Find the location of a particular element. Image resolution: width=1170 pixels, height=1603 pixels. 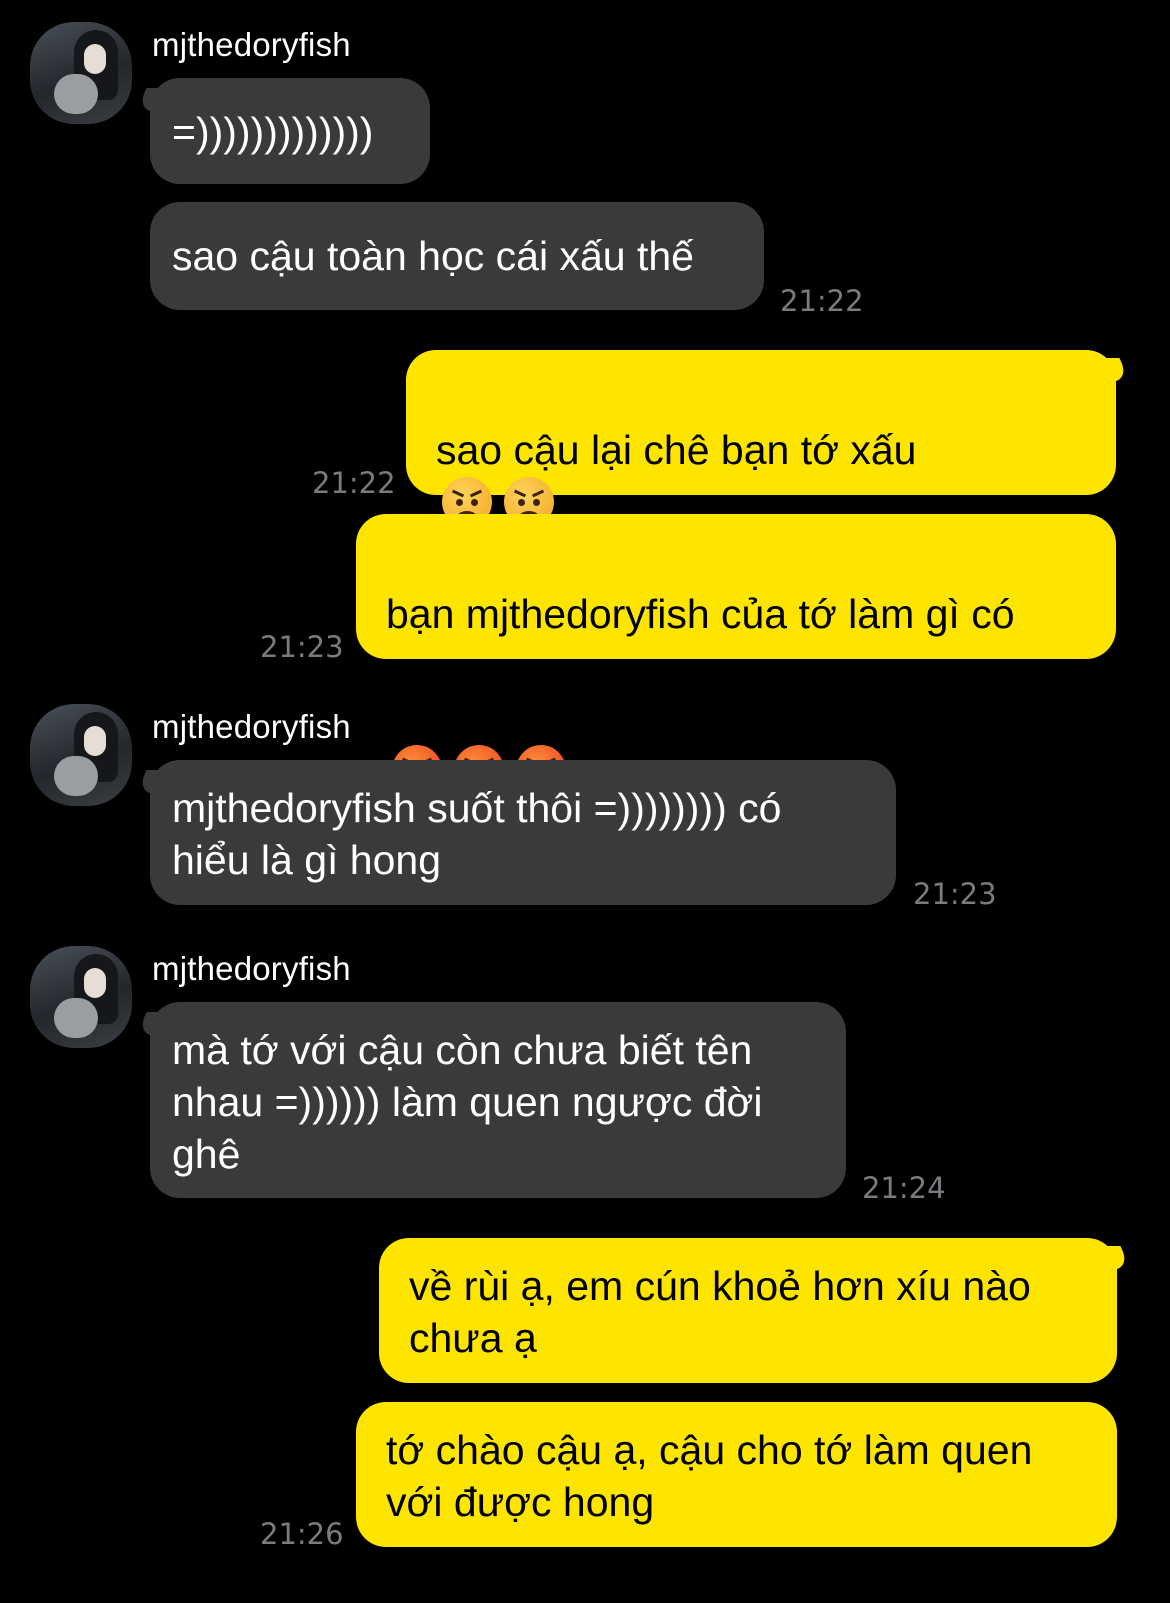

message-bubble-incoming: =))))))))))))) is located at coordinates (290, 131).